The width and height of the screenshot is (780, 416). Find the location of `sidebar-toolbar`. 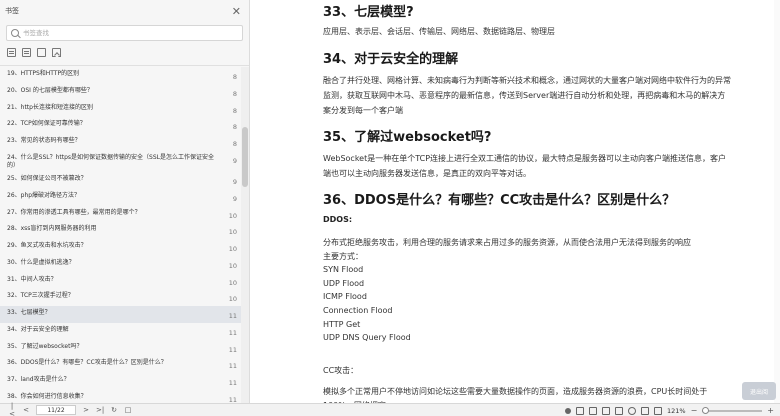

sidebar-toolbar is located at coordinates (124, 52).